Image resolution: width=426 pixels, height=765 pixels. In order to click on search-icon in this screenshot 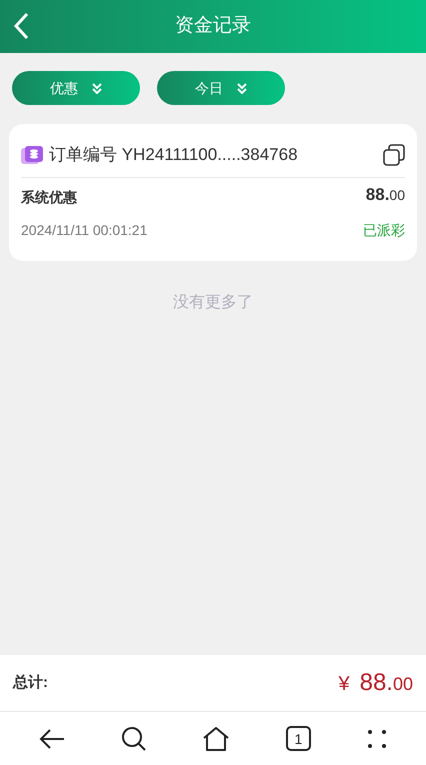, I will do `click(134, 739)`.